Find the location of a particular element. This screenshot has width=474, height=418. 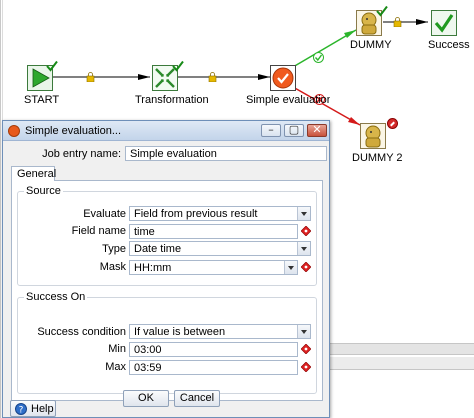

close-icon: ✕ is located at coordinates (317, 129).